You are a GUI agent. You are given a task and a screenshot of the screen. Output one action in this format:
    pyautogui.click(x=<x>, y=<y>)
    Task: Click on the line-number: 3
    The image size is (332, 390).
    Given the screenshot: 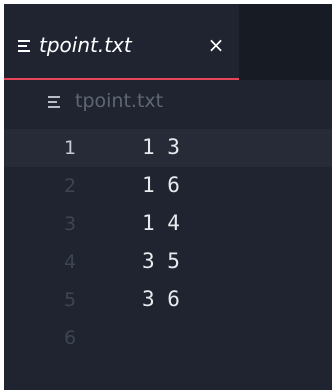 What is the action you would take?
    pyautogui.click(x=70, y=224)
    